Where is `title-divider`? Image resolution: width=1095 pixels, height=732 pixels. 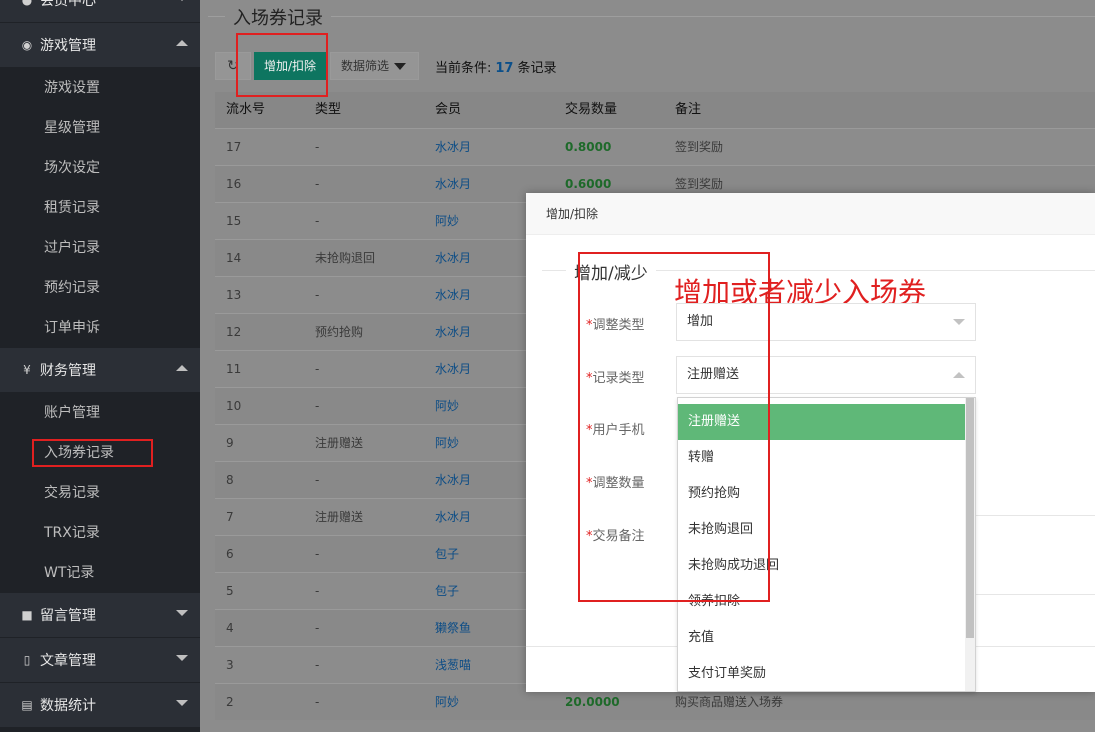 title-divider is located at coordinates (651, 16).